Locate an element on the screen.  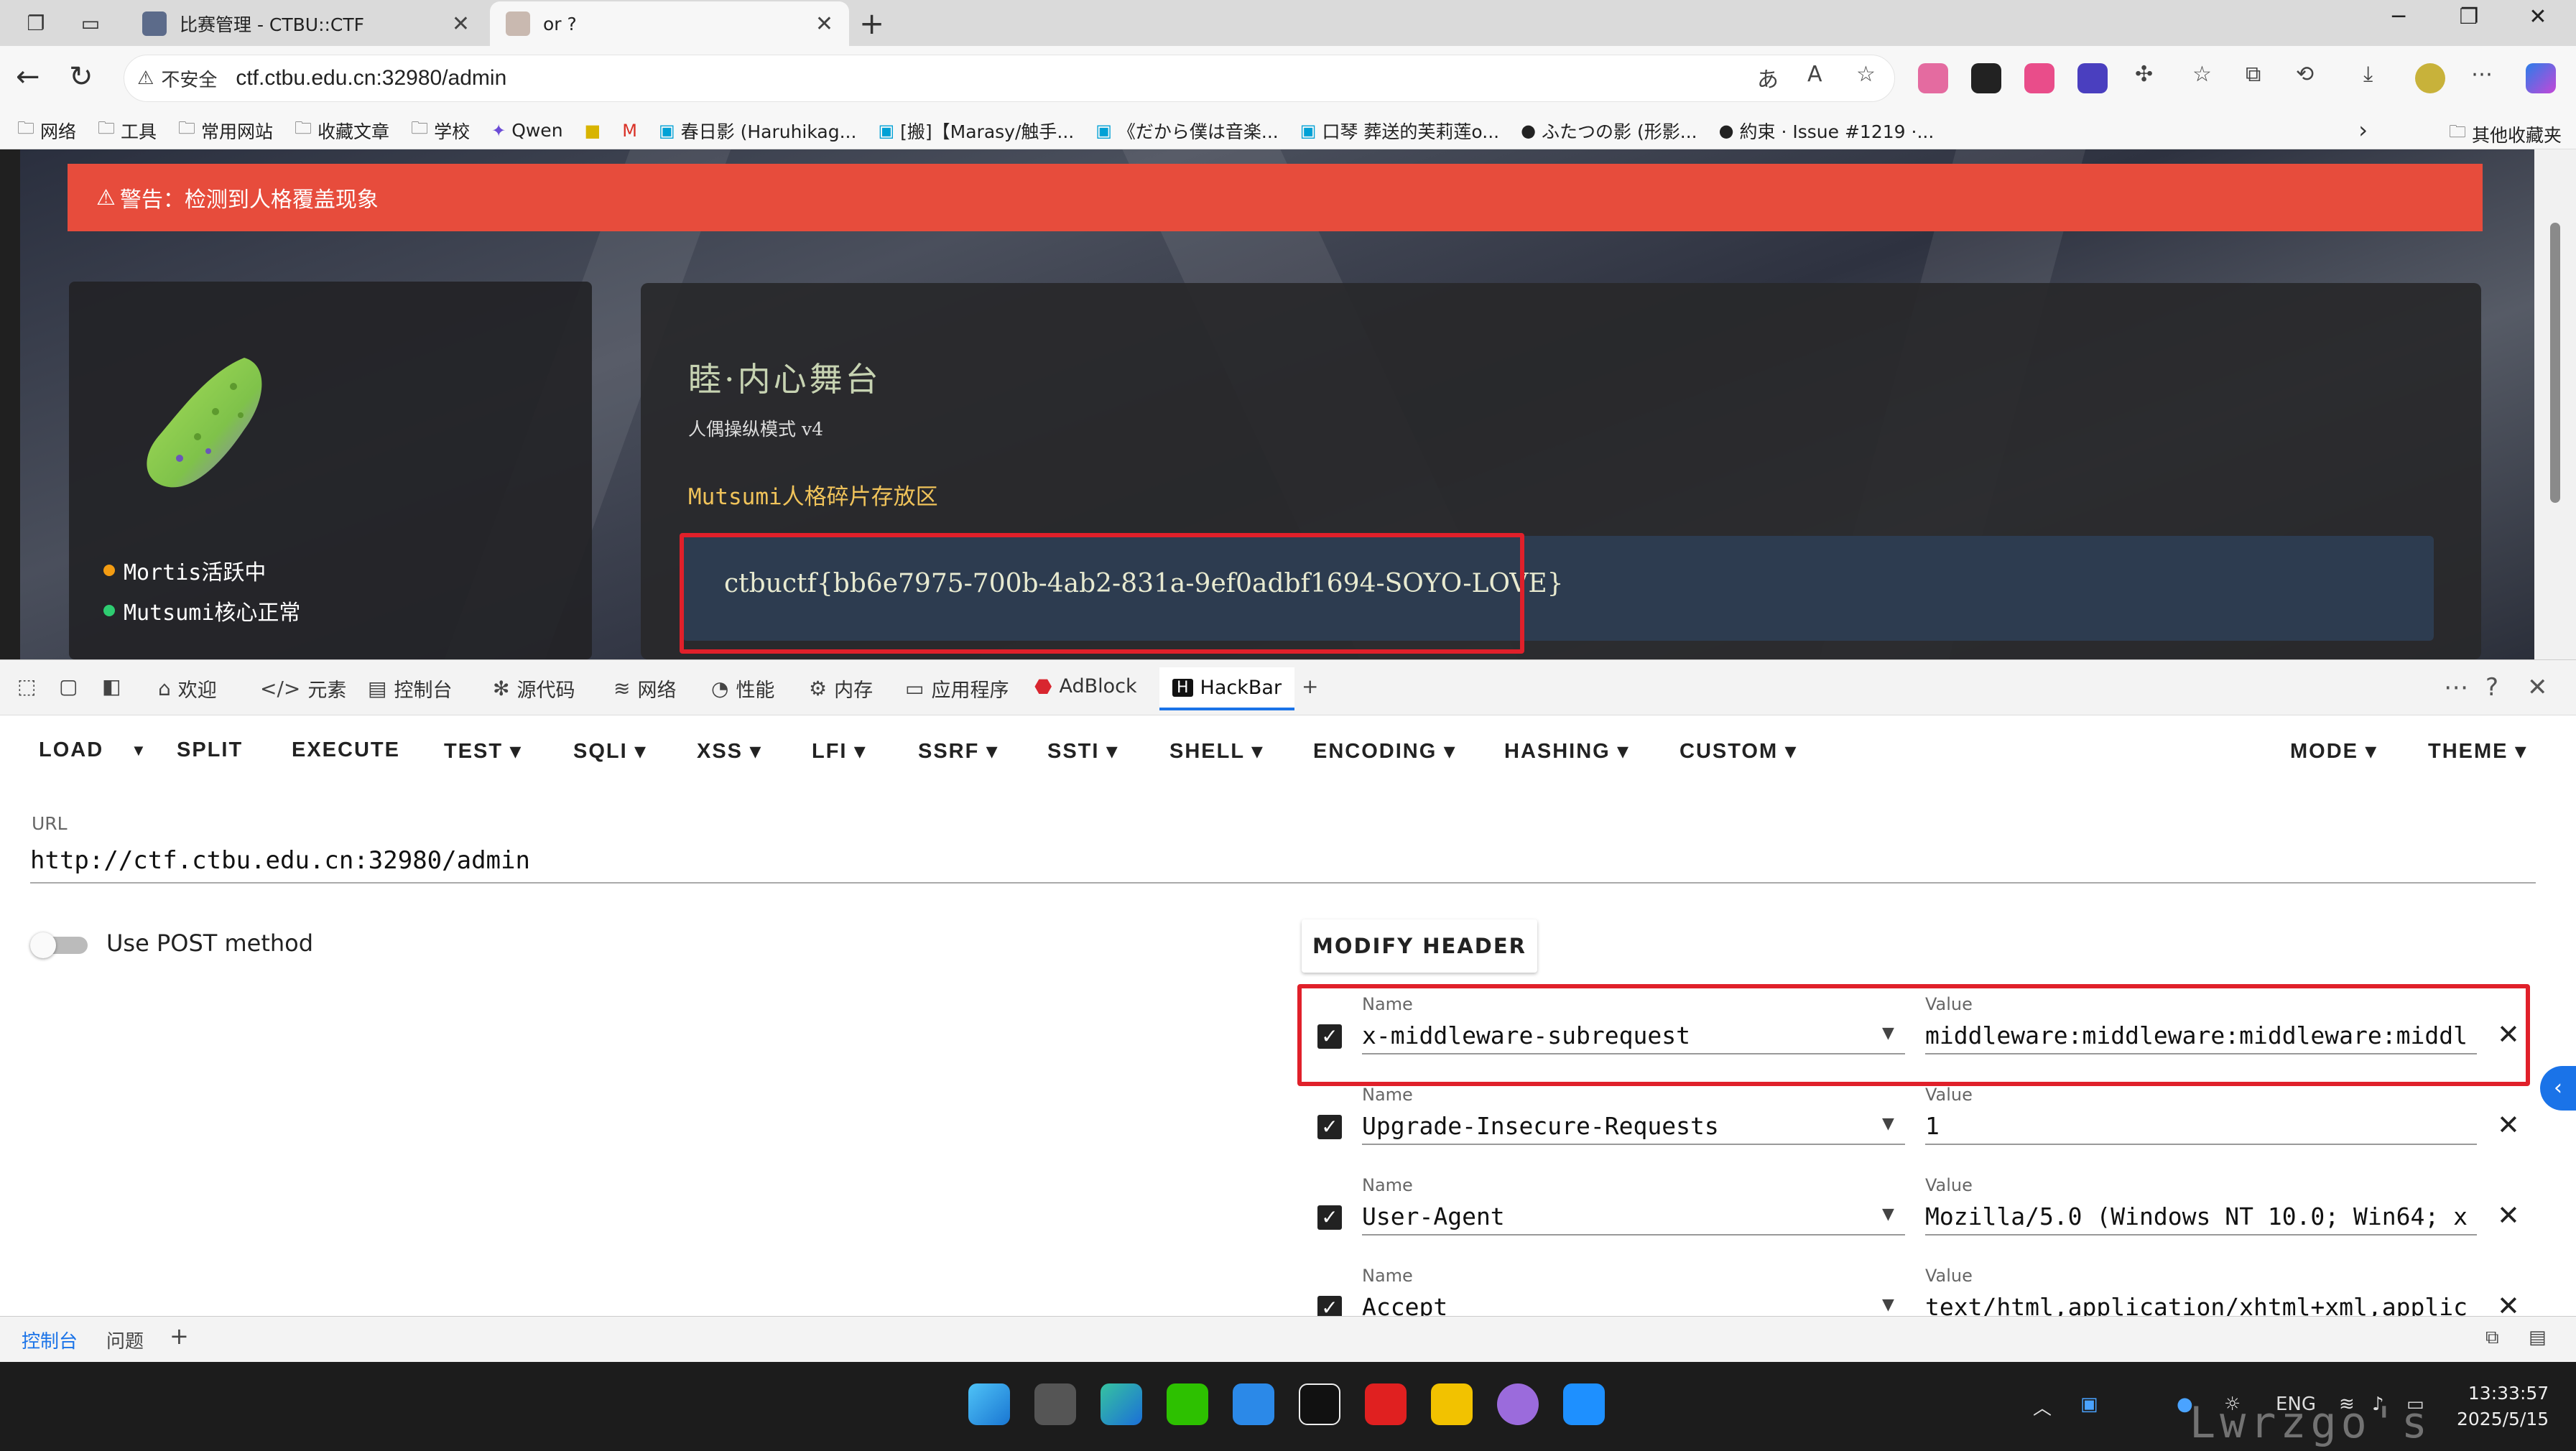
menu-split: SPLIT is located at coordinates (210, 750).